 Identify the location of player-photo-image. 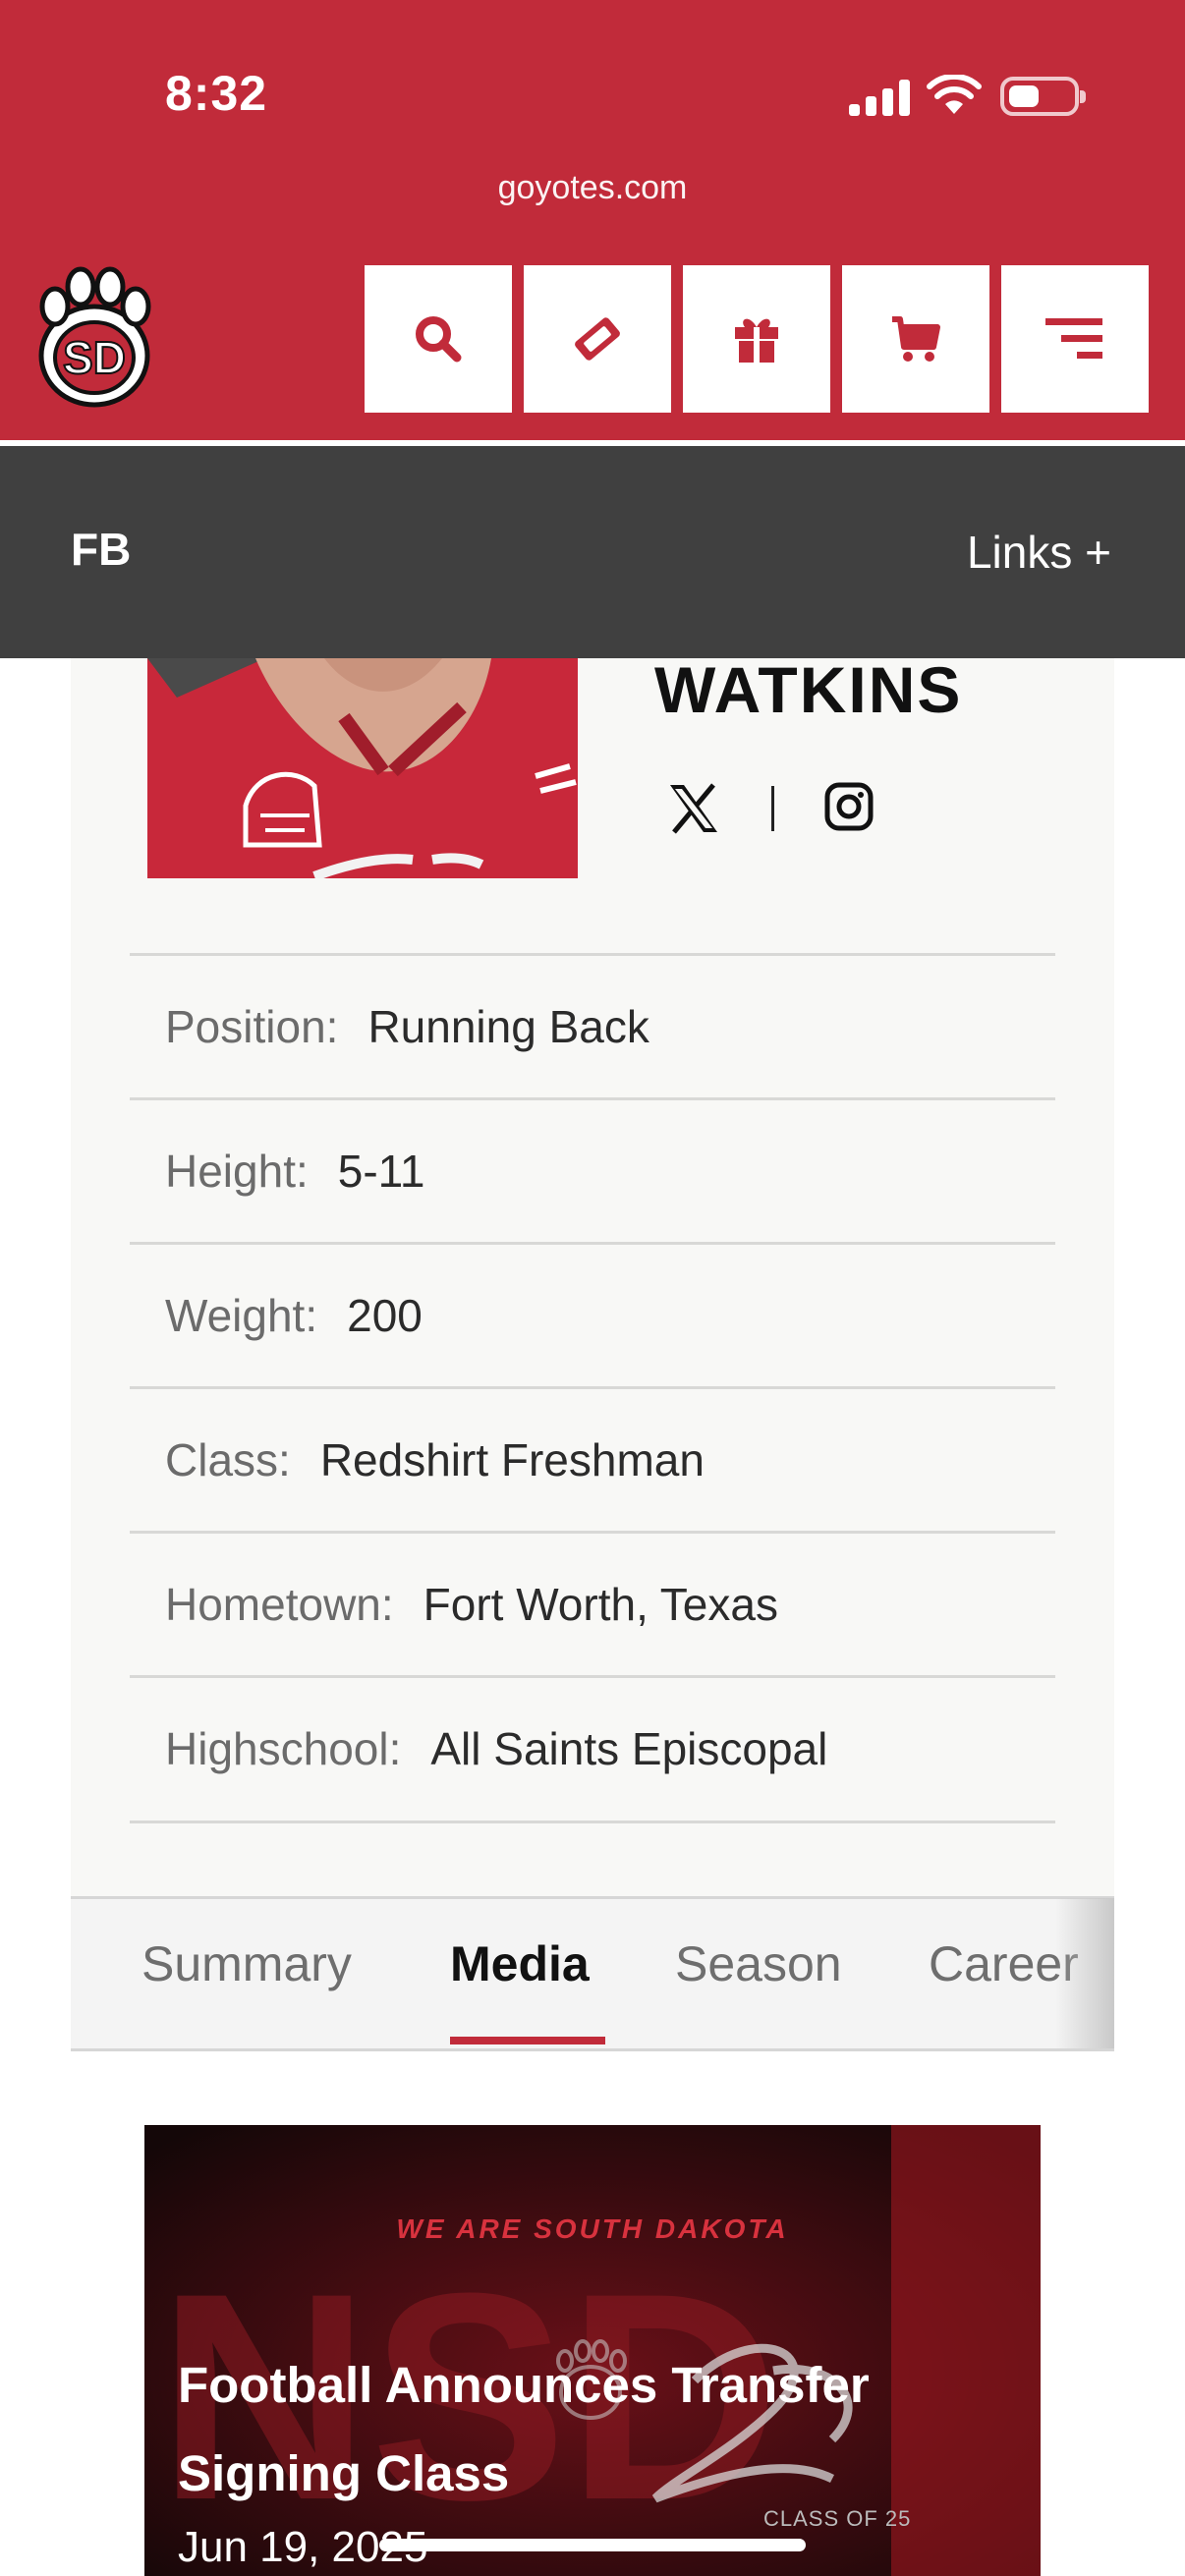
(363, 768).